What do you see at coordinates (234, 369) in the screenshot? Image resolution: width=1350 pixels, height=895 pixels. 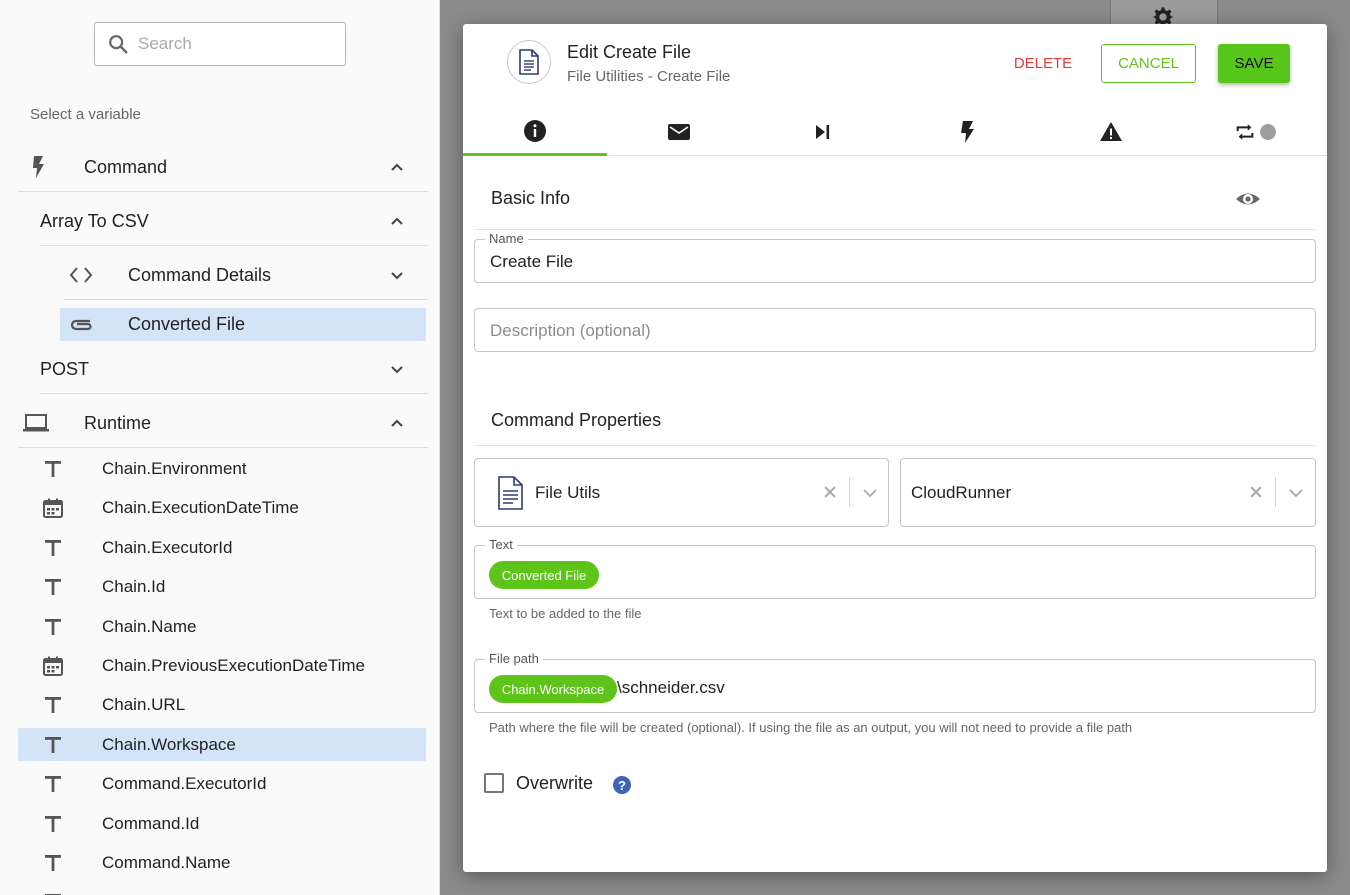 I see `section-post: POST` at bounding box center [234, 369].